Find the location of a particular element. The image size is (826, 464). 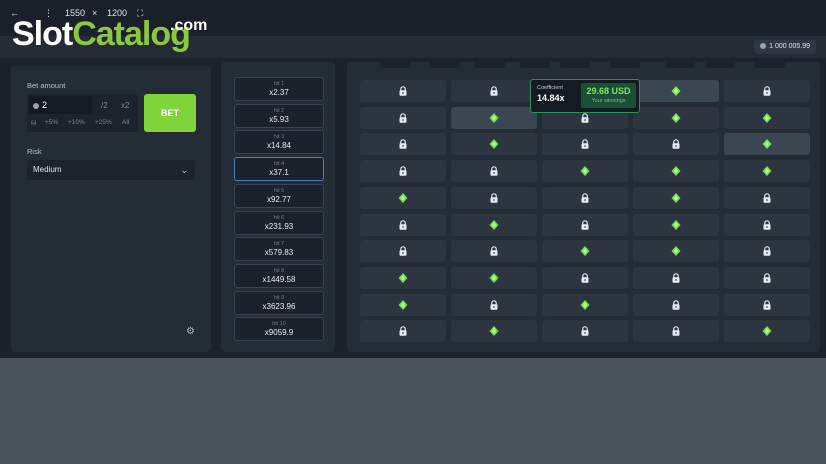

plus-5-button: +5% is located at coordinates (51, 122).